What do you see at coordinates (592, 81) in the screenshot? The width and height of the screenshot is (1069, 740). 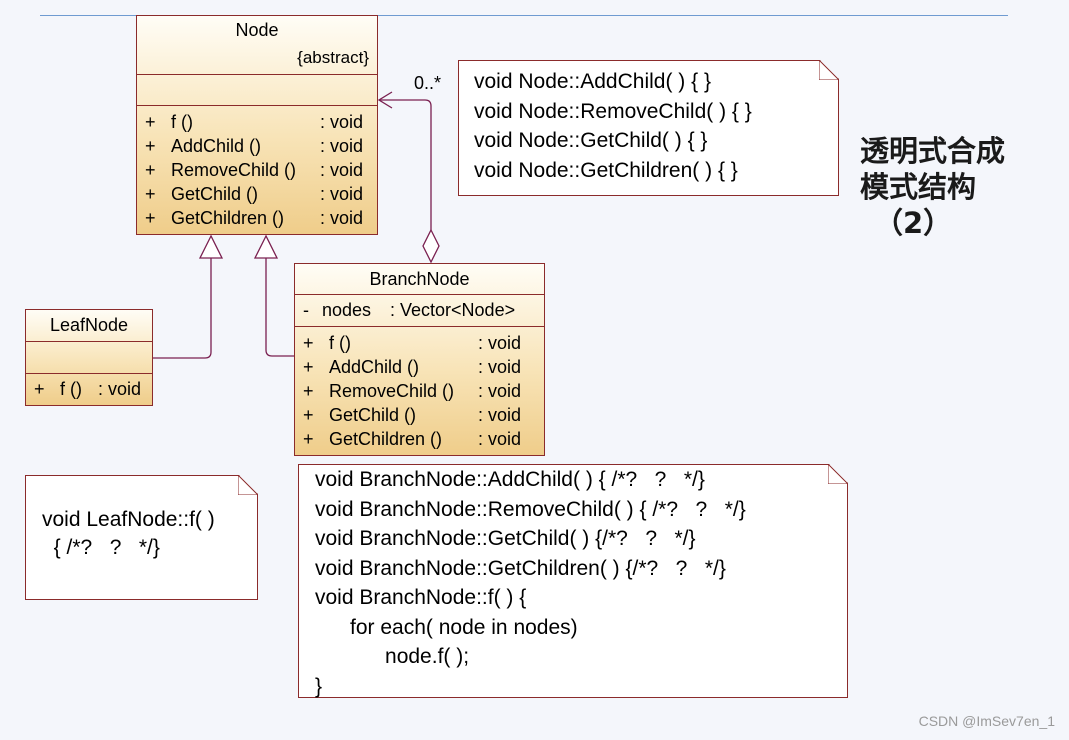 I see `note-line: void Node::AddChild( ) { }` at bounding box center [592, 81].